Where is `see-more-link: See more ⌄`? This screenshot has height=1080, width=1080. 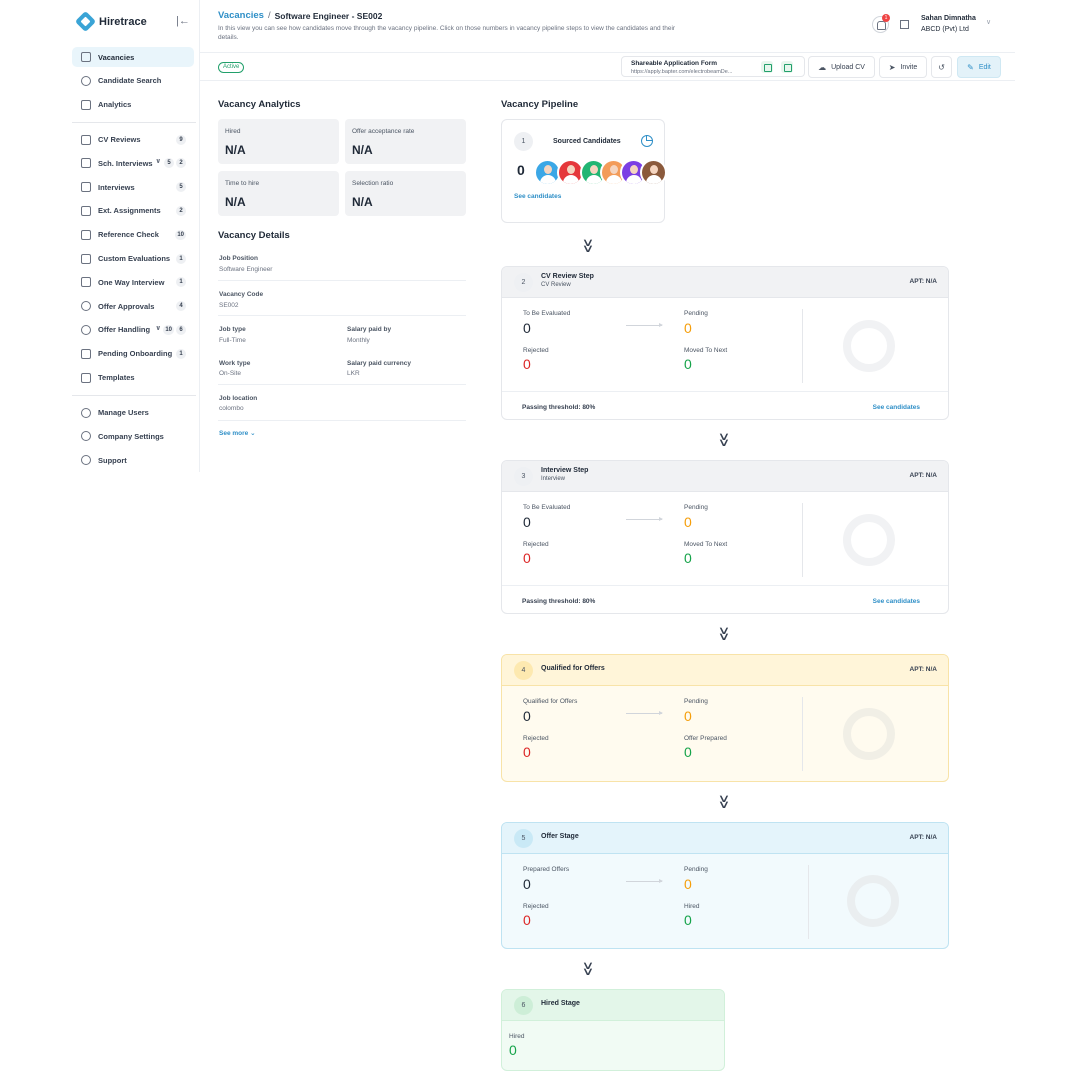 see-more-link: See more ⌄ is located at coordinates (237, 433).